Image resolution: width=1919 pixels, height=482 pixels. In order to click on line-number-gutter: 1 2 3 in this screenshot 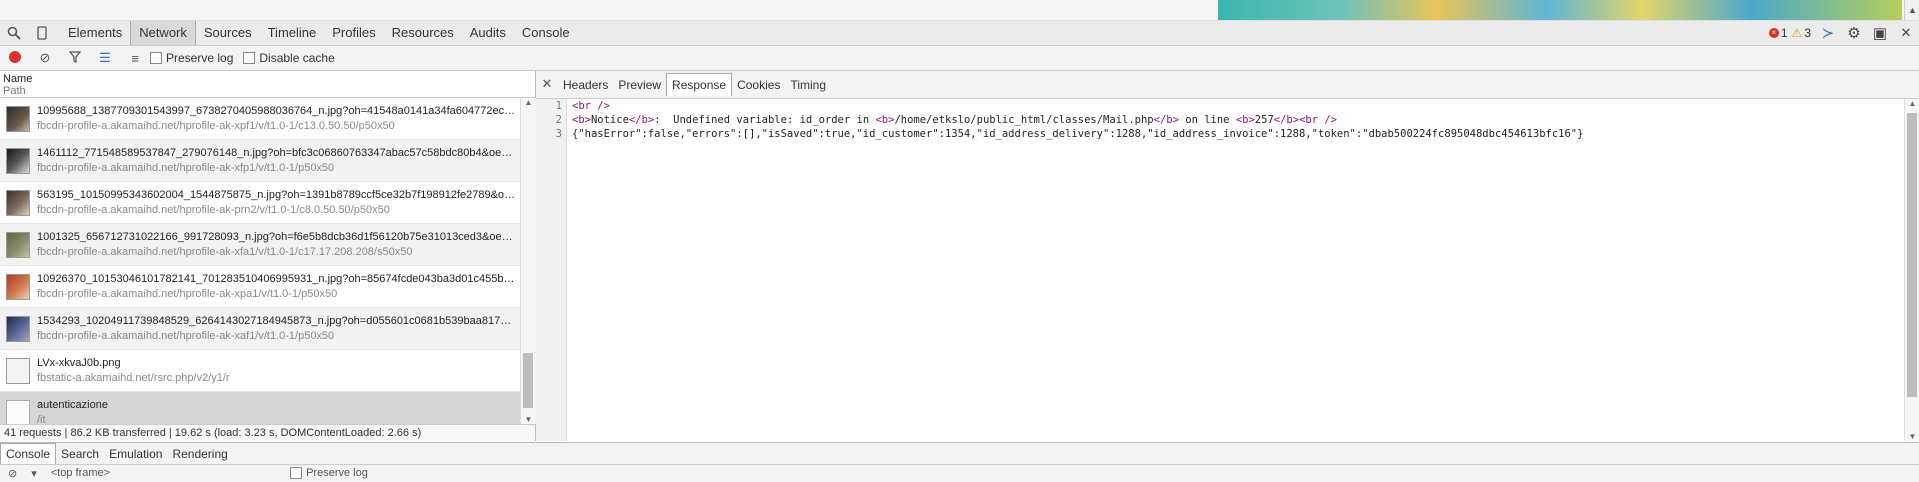, I will do `click(551, 270)`.